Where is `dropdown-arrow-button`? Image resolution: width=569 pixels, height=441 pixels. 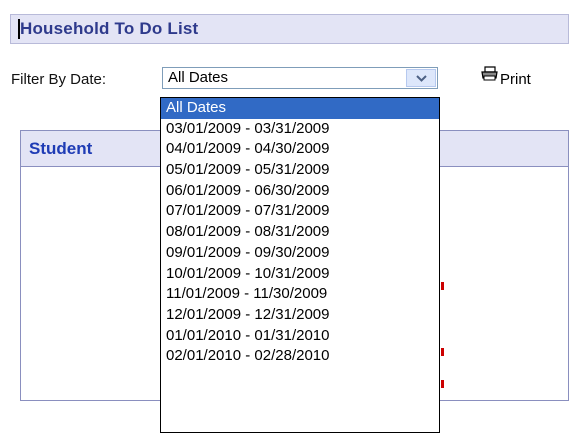
dropdown-arrow-button is located at coordinates (421, 78).